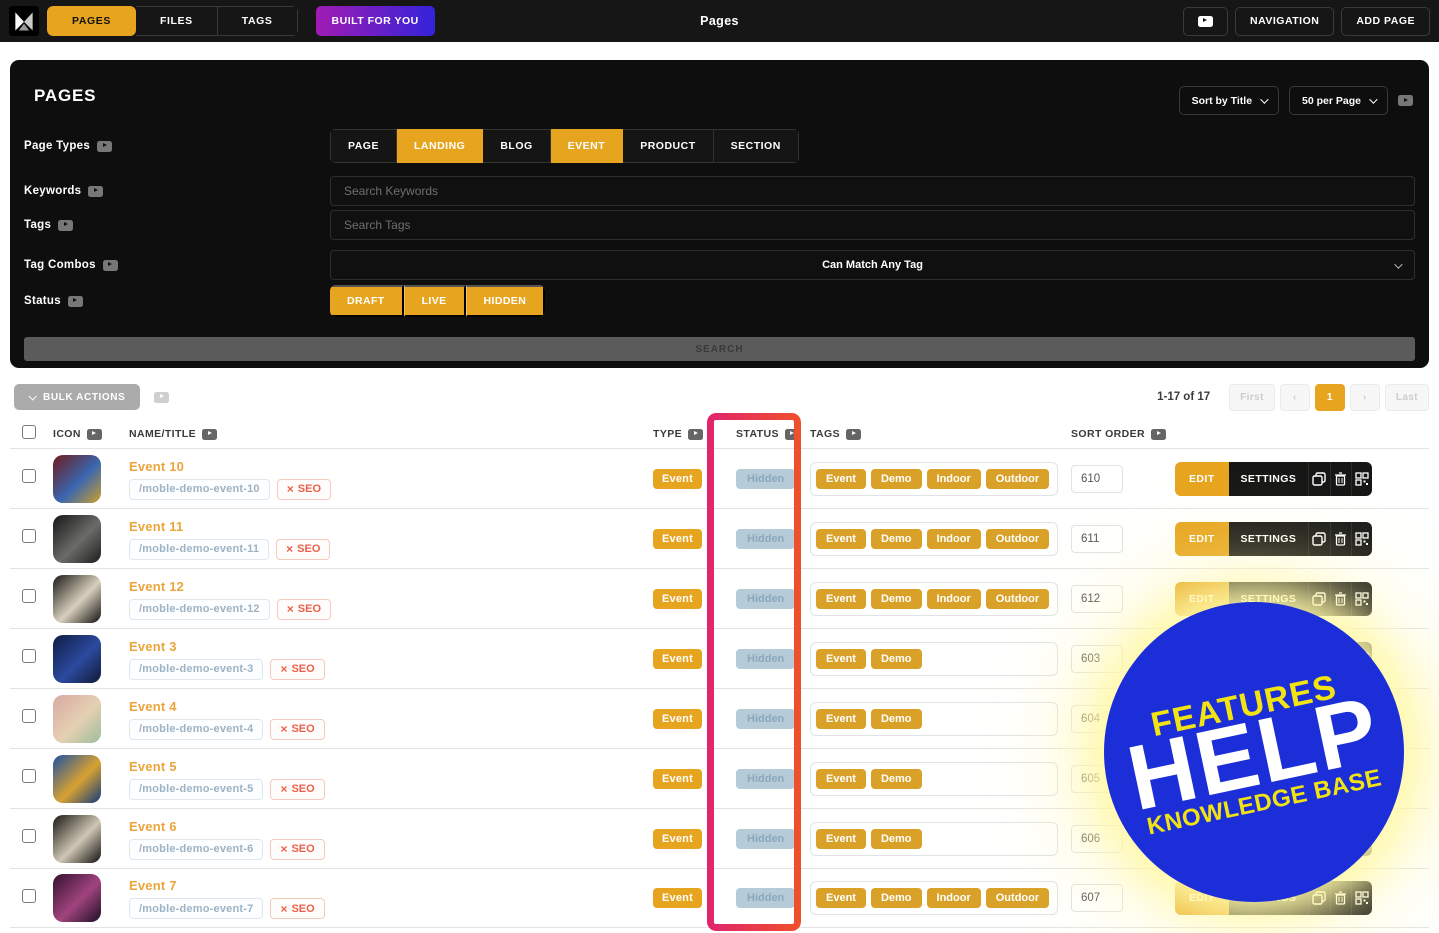 This screenshot has width=1439, height=933. Describe the element at coordinates (1329, 397) in the screenshot. I see `pagination-page-1-button: 1` at that location.